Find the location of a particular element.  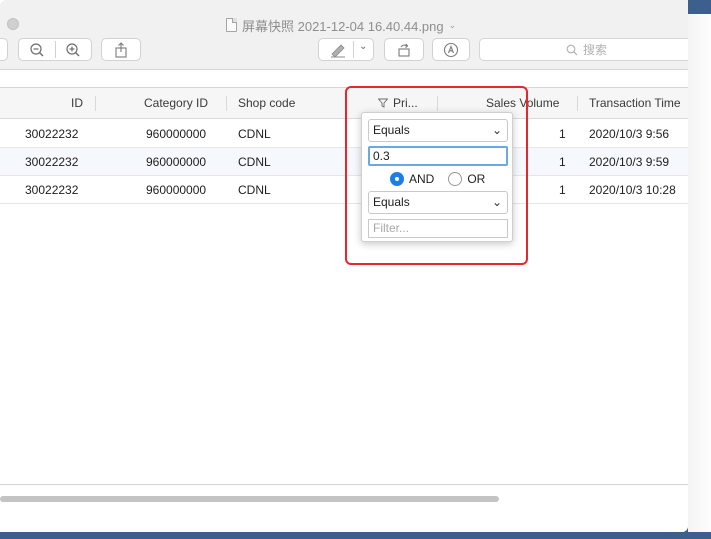

sidebar-button is located at coordinates (4, 49).